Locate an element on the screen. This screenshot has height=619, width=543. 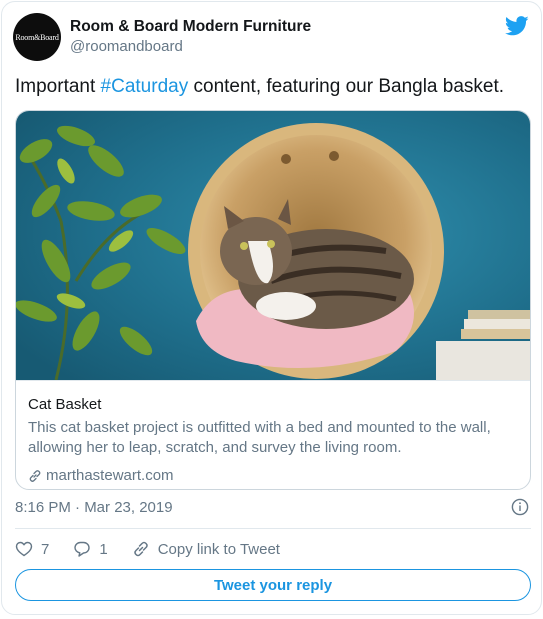
tweet-reply-button: Tweet your reply is located at coordinates (273, 585).